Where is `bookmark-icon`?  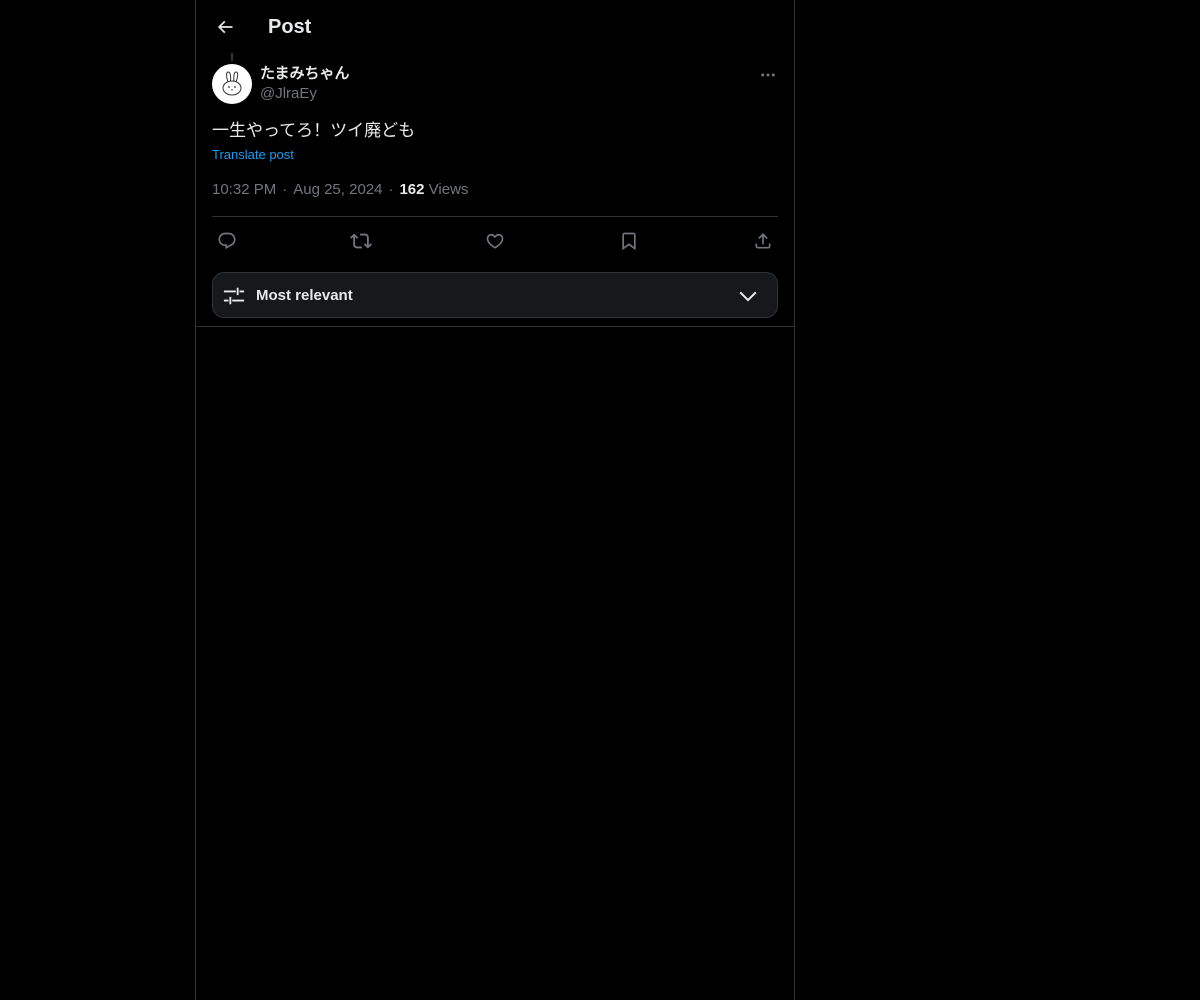 bookmark-icon is located at coordinates (629, 241).